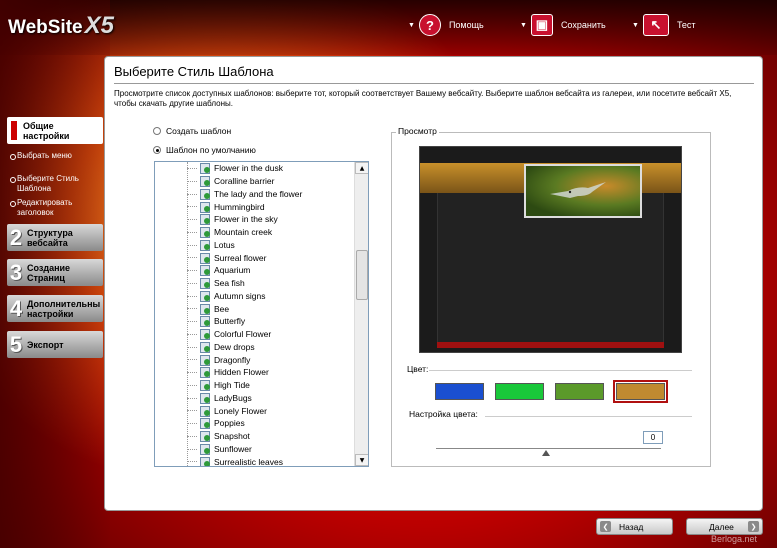 This screenshot has height=548, width=777. What do you see at coordinates (254, 270) in the screenshot?
I see `template-item: Aquarium` at bounding box center [254, 270].